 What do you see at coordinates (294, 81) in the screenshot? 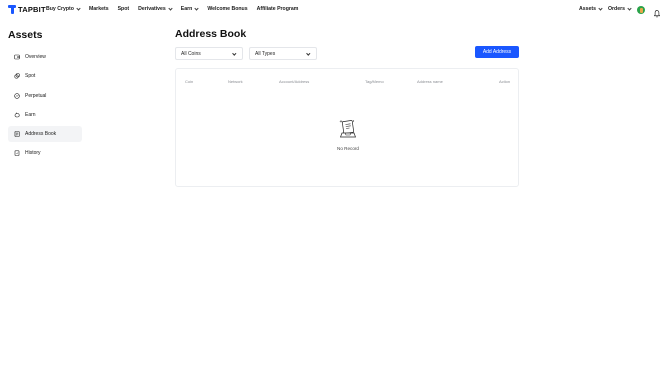
I see `column-header-account-address: Account/Address` at bounding box center [294, 81].